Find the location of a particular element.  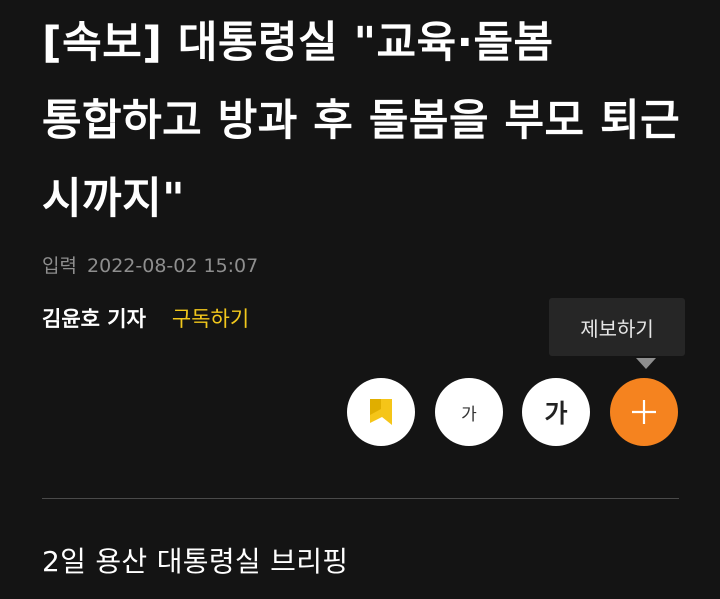

byline: 김윤호 기자 구독하기 is located at coordinates (145, 318).